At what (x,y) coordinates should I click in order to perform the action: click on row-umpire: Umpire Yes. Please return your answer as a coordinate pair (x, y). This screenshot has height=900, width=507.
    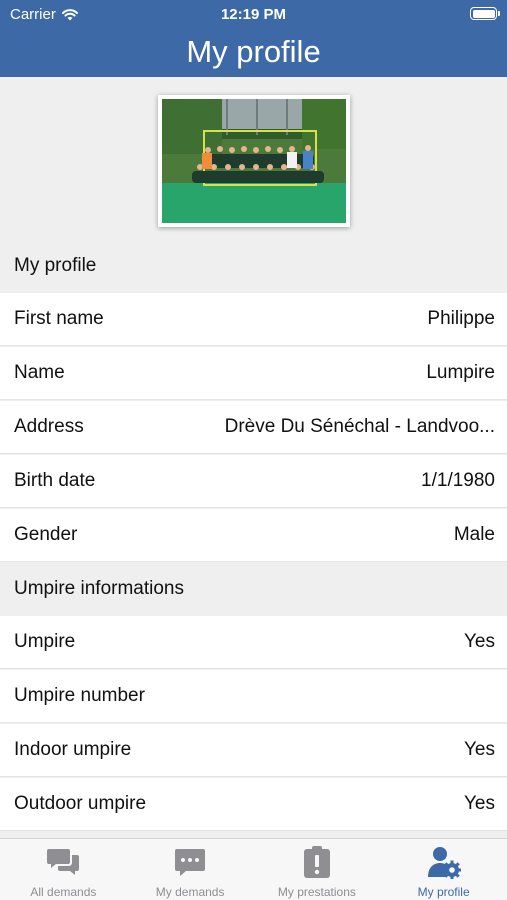
    Looking at the image, I should click on (253, 642).